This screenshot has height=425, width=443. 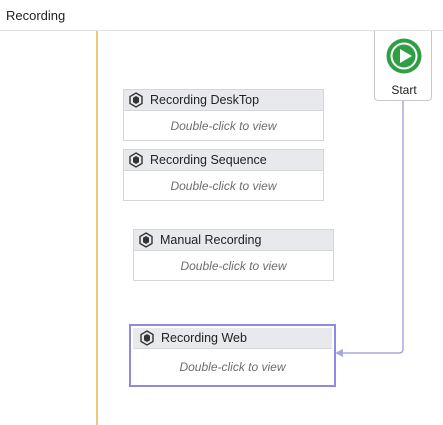 I want to click on start-node: Start, so click(x=403, y=66).